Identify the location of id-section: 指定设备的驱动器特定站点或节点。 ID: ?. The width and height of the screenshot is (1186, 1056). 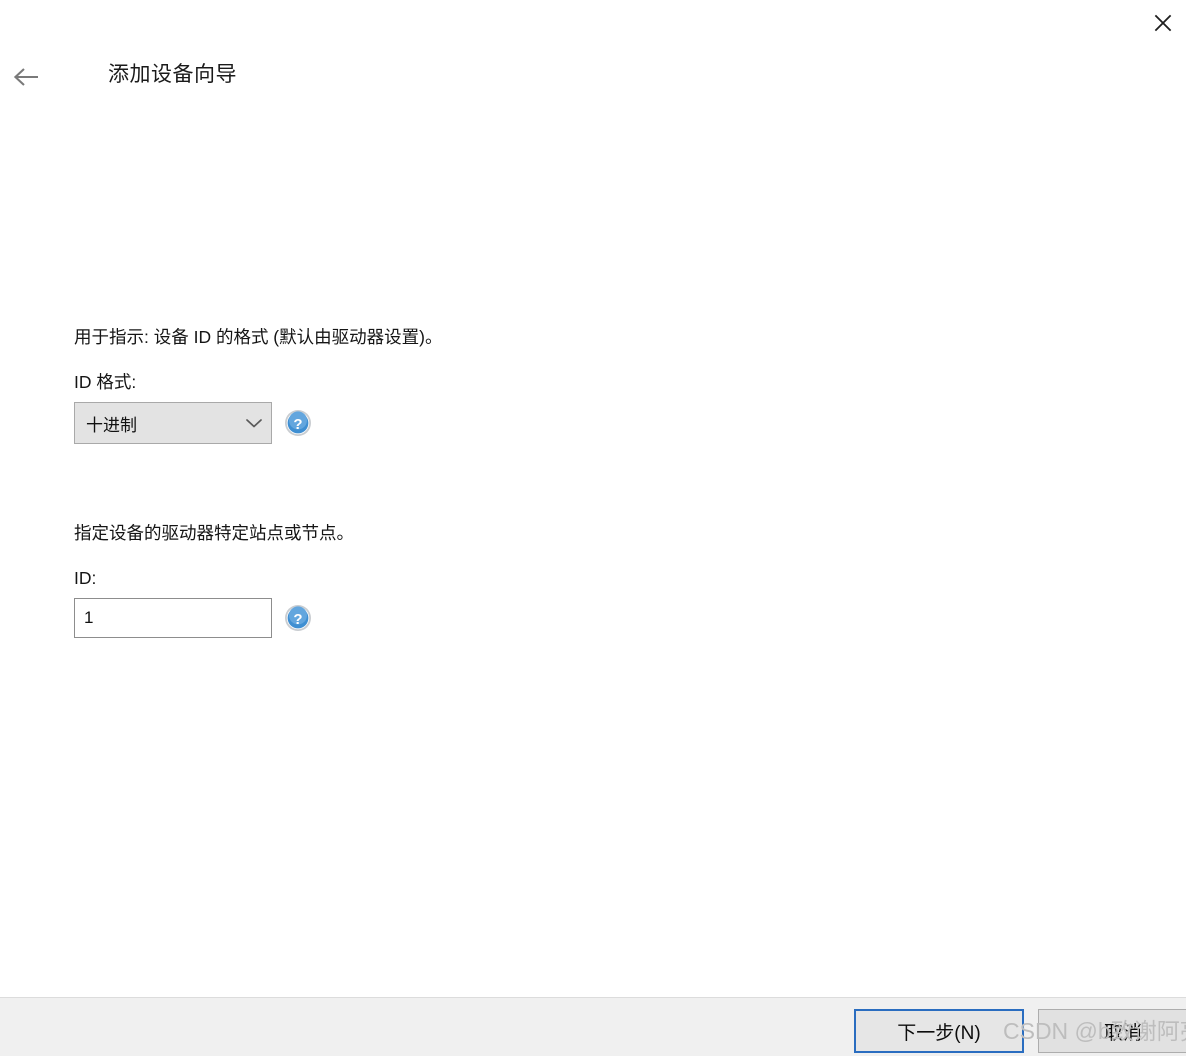
(214, 579).